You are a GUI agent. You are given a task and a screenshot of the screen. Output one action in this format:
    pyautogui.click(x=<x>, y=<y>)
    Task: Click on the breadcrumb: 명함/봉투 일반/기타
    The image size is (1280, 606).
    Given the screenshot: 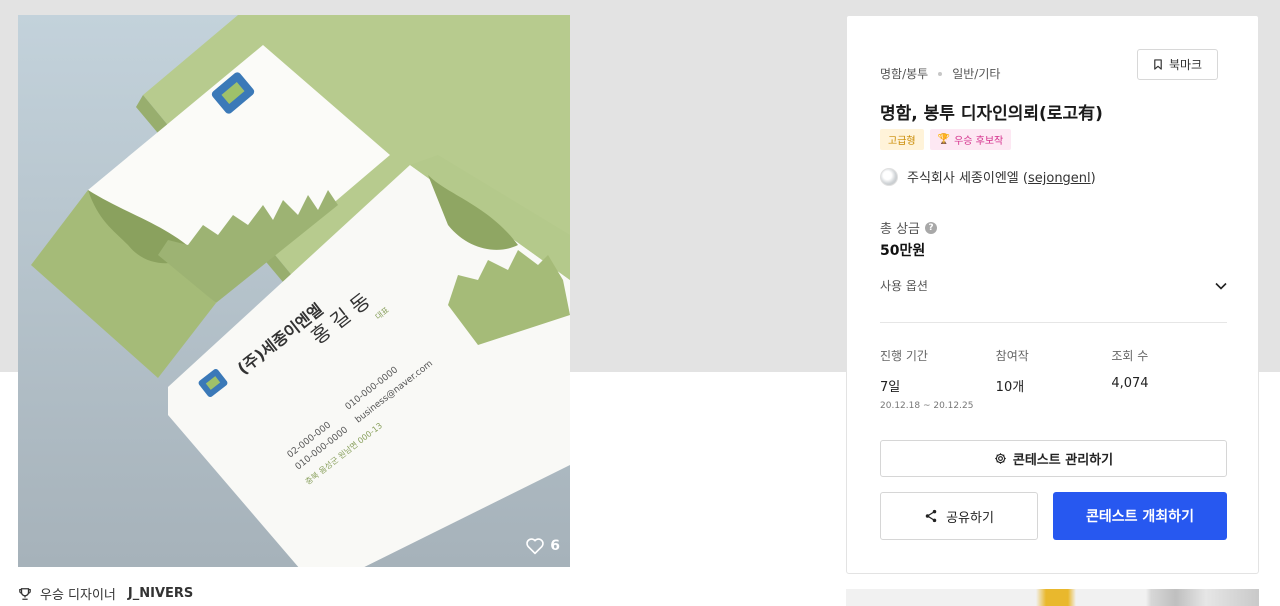 What is the action you would take?
    pyautogui.click(x=940, y=73)
    